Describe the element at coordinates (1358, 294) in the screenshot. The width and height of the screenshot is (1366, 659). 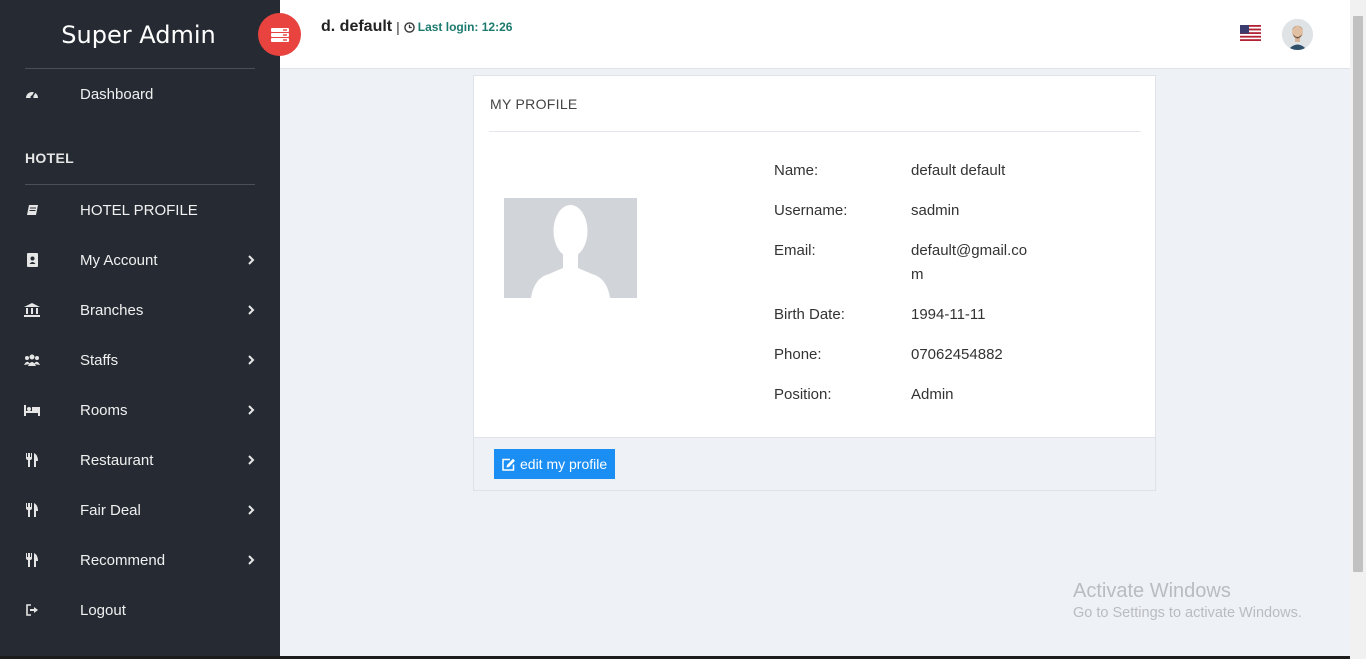
I see `scrollbar-thumb` at that location.